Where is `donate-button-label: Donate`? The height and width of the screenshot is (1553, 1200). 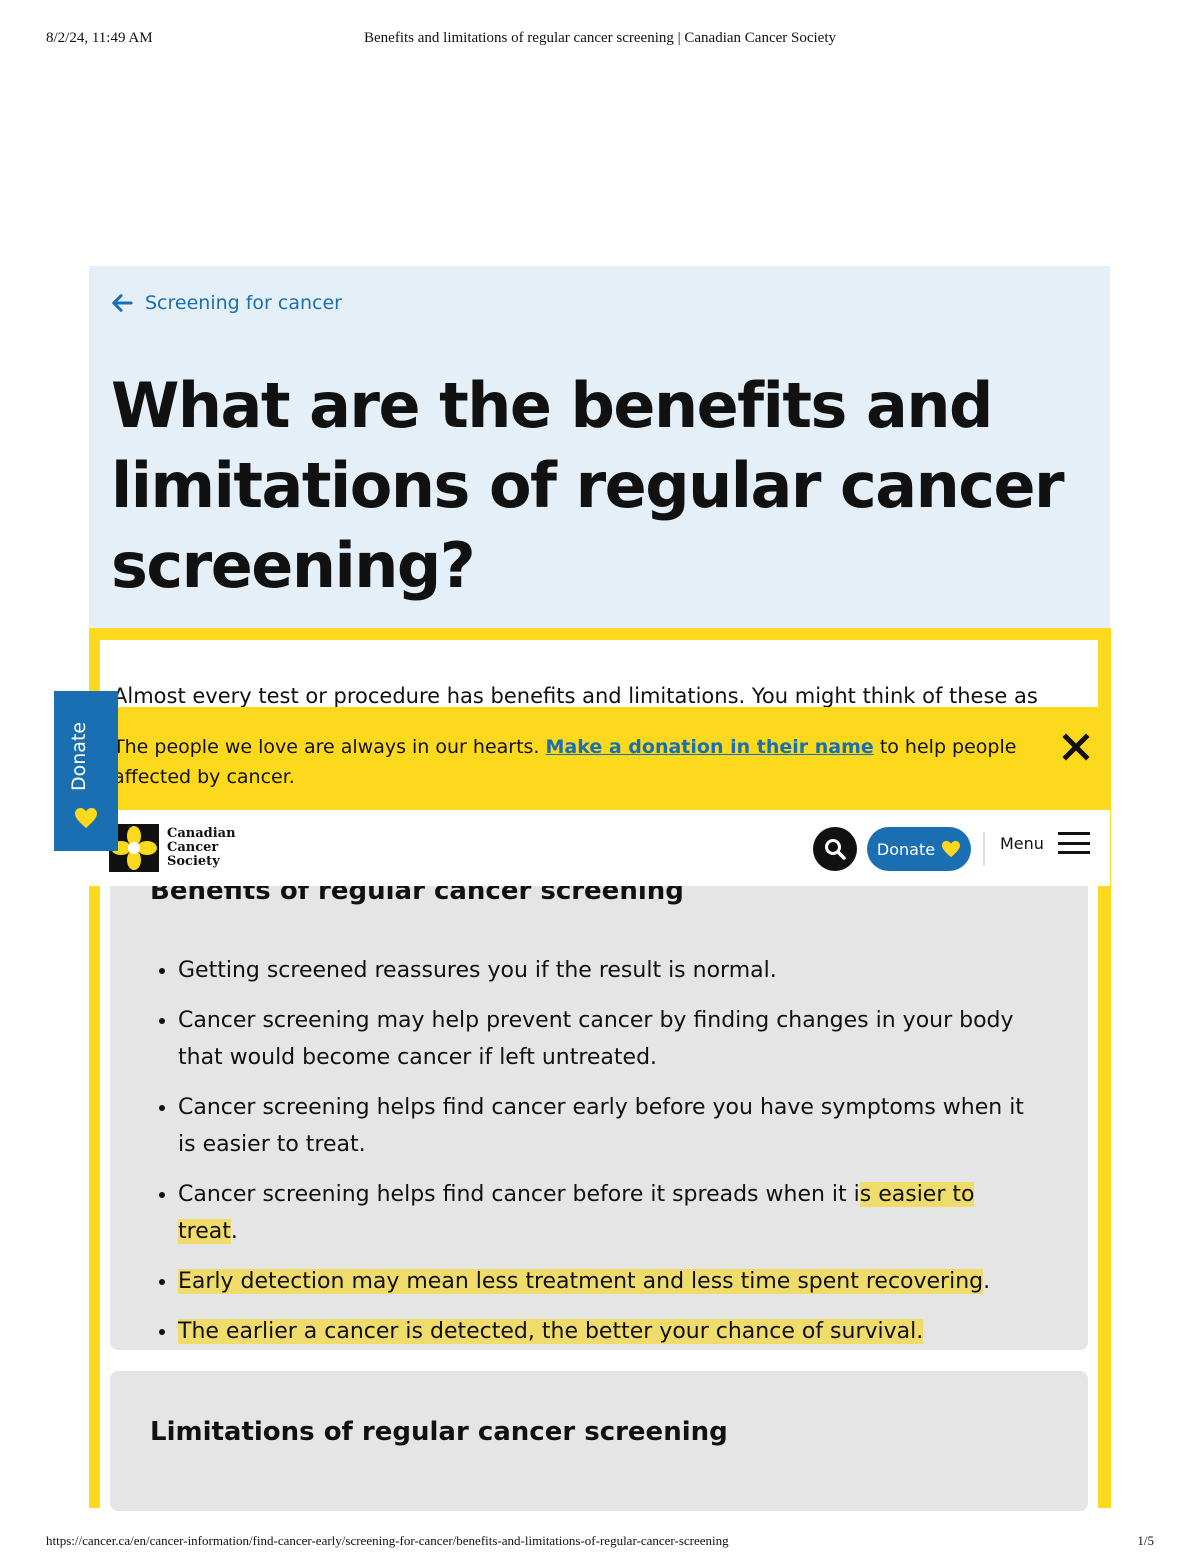
donate-button-label: Donate is located at coordinates (906, 849).